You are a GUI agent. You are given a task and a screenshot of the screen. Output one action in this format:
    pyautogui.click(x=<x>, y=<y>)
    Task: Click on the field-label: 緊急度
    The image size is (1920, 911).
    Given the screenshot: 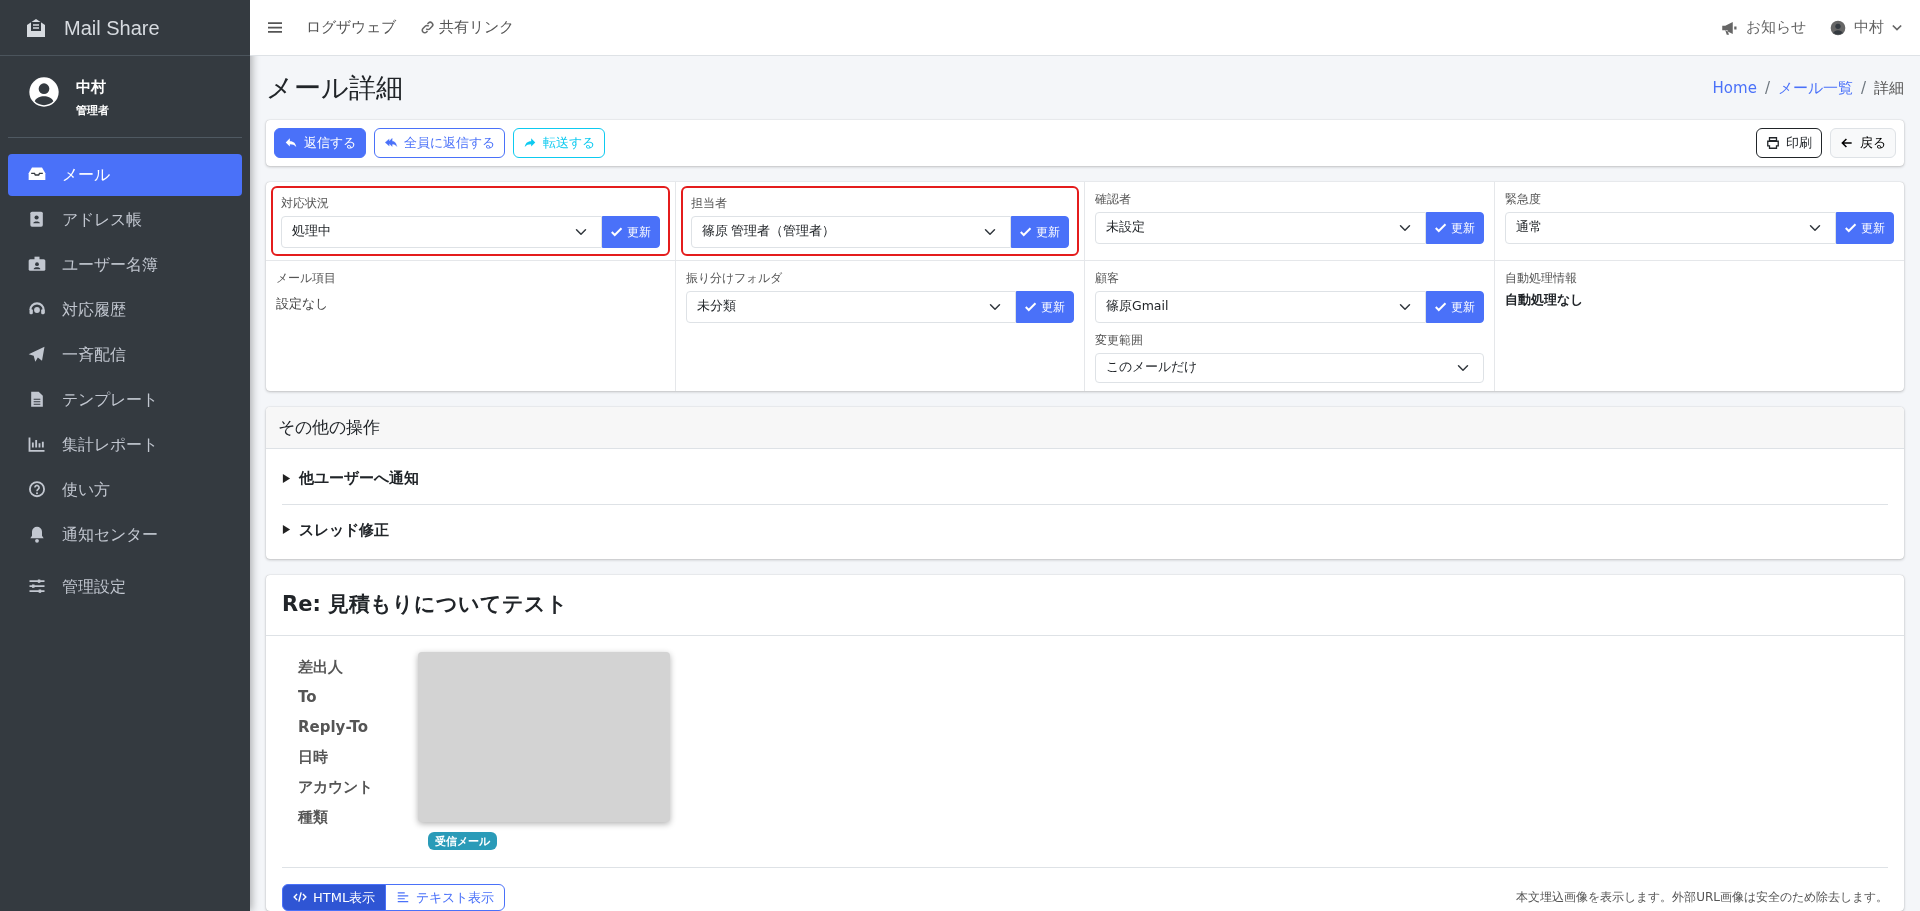 What is the action you would take?
    pyautogui.click(x=1523, y=199)
    